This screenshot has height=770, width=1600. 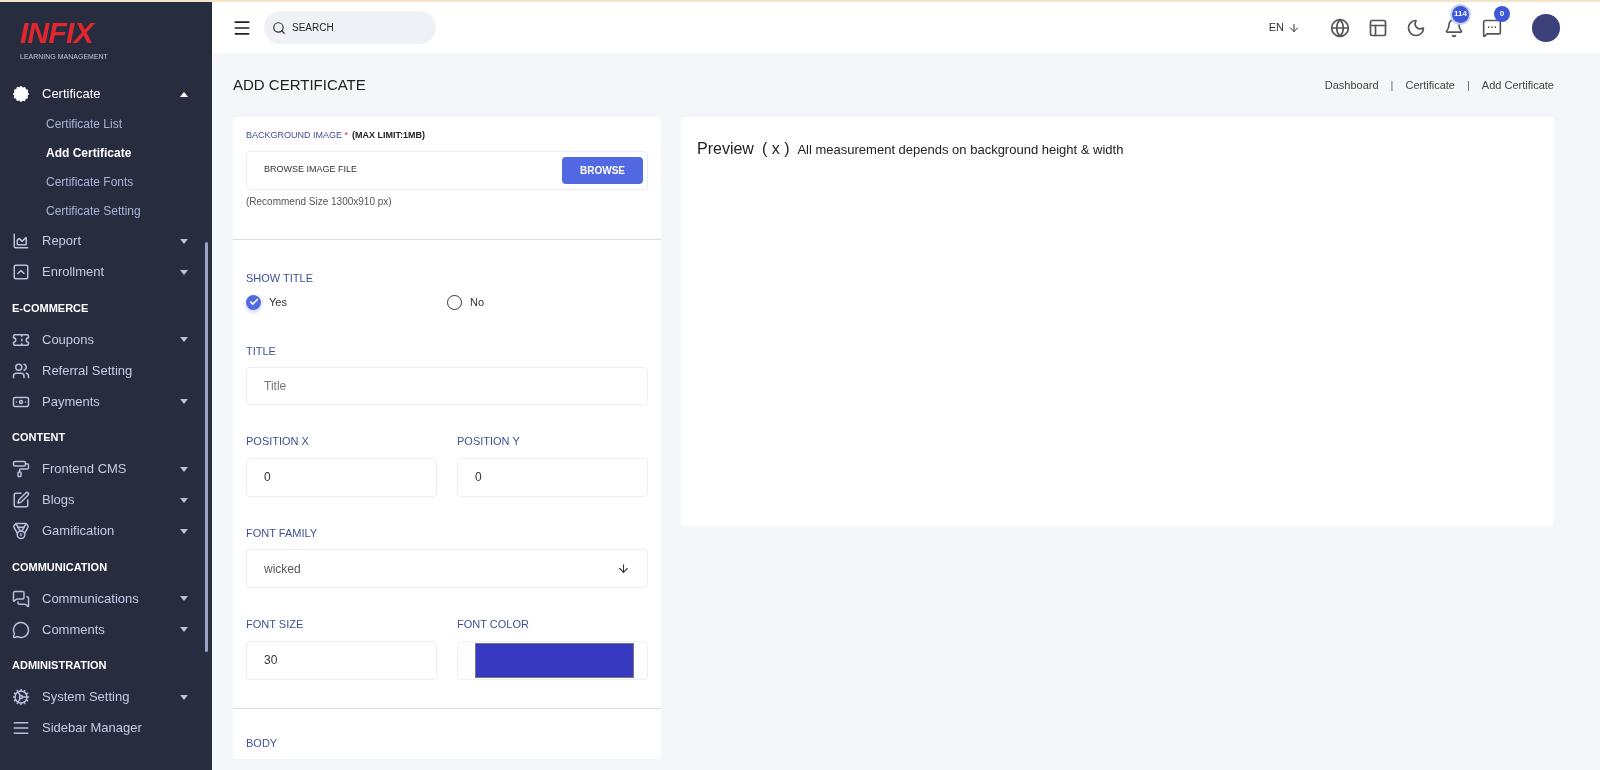 I want to click on sidebar-item: Coupons, so click(x=106, y=339).